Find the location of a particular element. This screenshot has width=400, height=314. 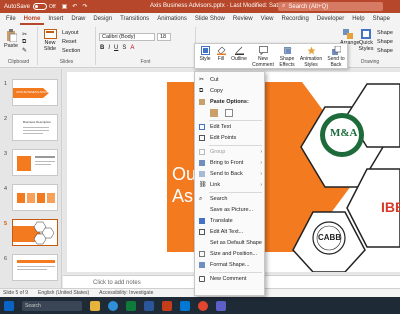

tab-slide-show: Slide Show is located at coordinates (210, 19).